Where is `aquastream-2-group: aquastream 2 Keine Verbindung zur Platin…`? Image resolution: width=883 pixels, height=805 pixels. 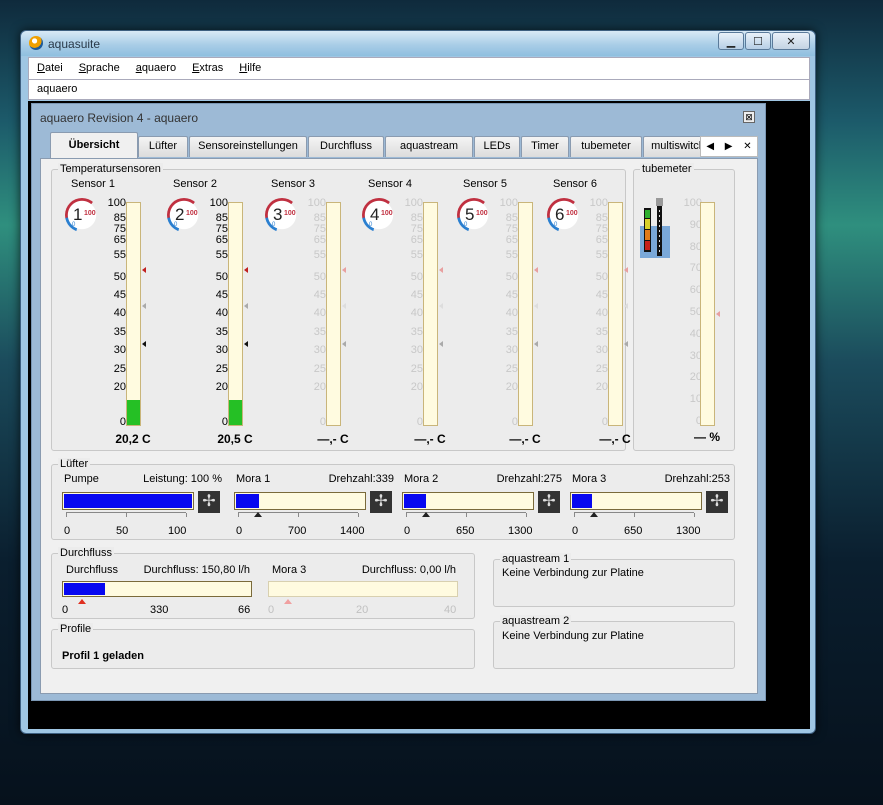 aquastream-2-group: aquastream 2 Keine Verbindung zur Platin… is located at coordinates (614, 642).